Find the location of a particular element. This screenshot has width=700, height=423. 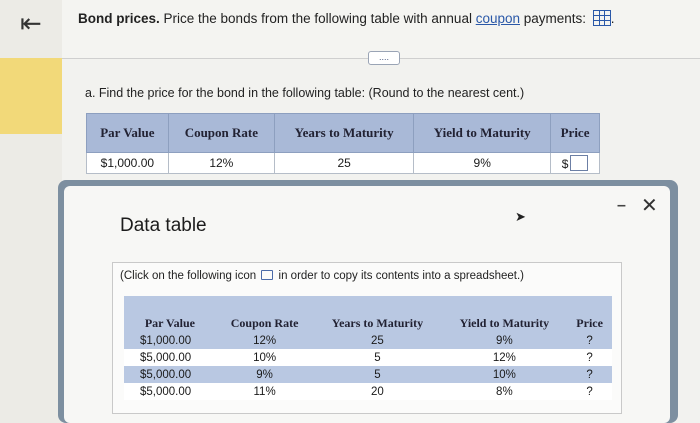

dt-coupon: 10% is located at coordinates (264, 357).